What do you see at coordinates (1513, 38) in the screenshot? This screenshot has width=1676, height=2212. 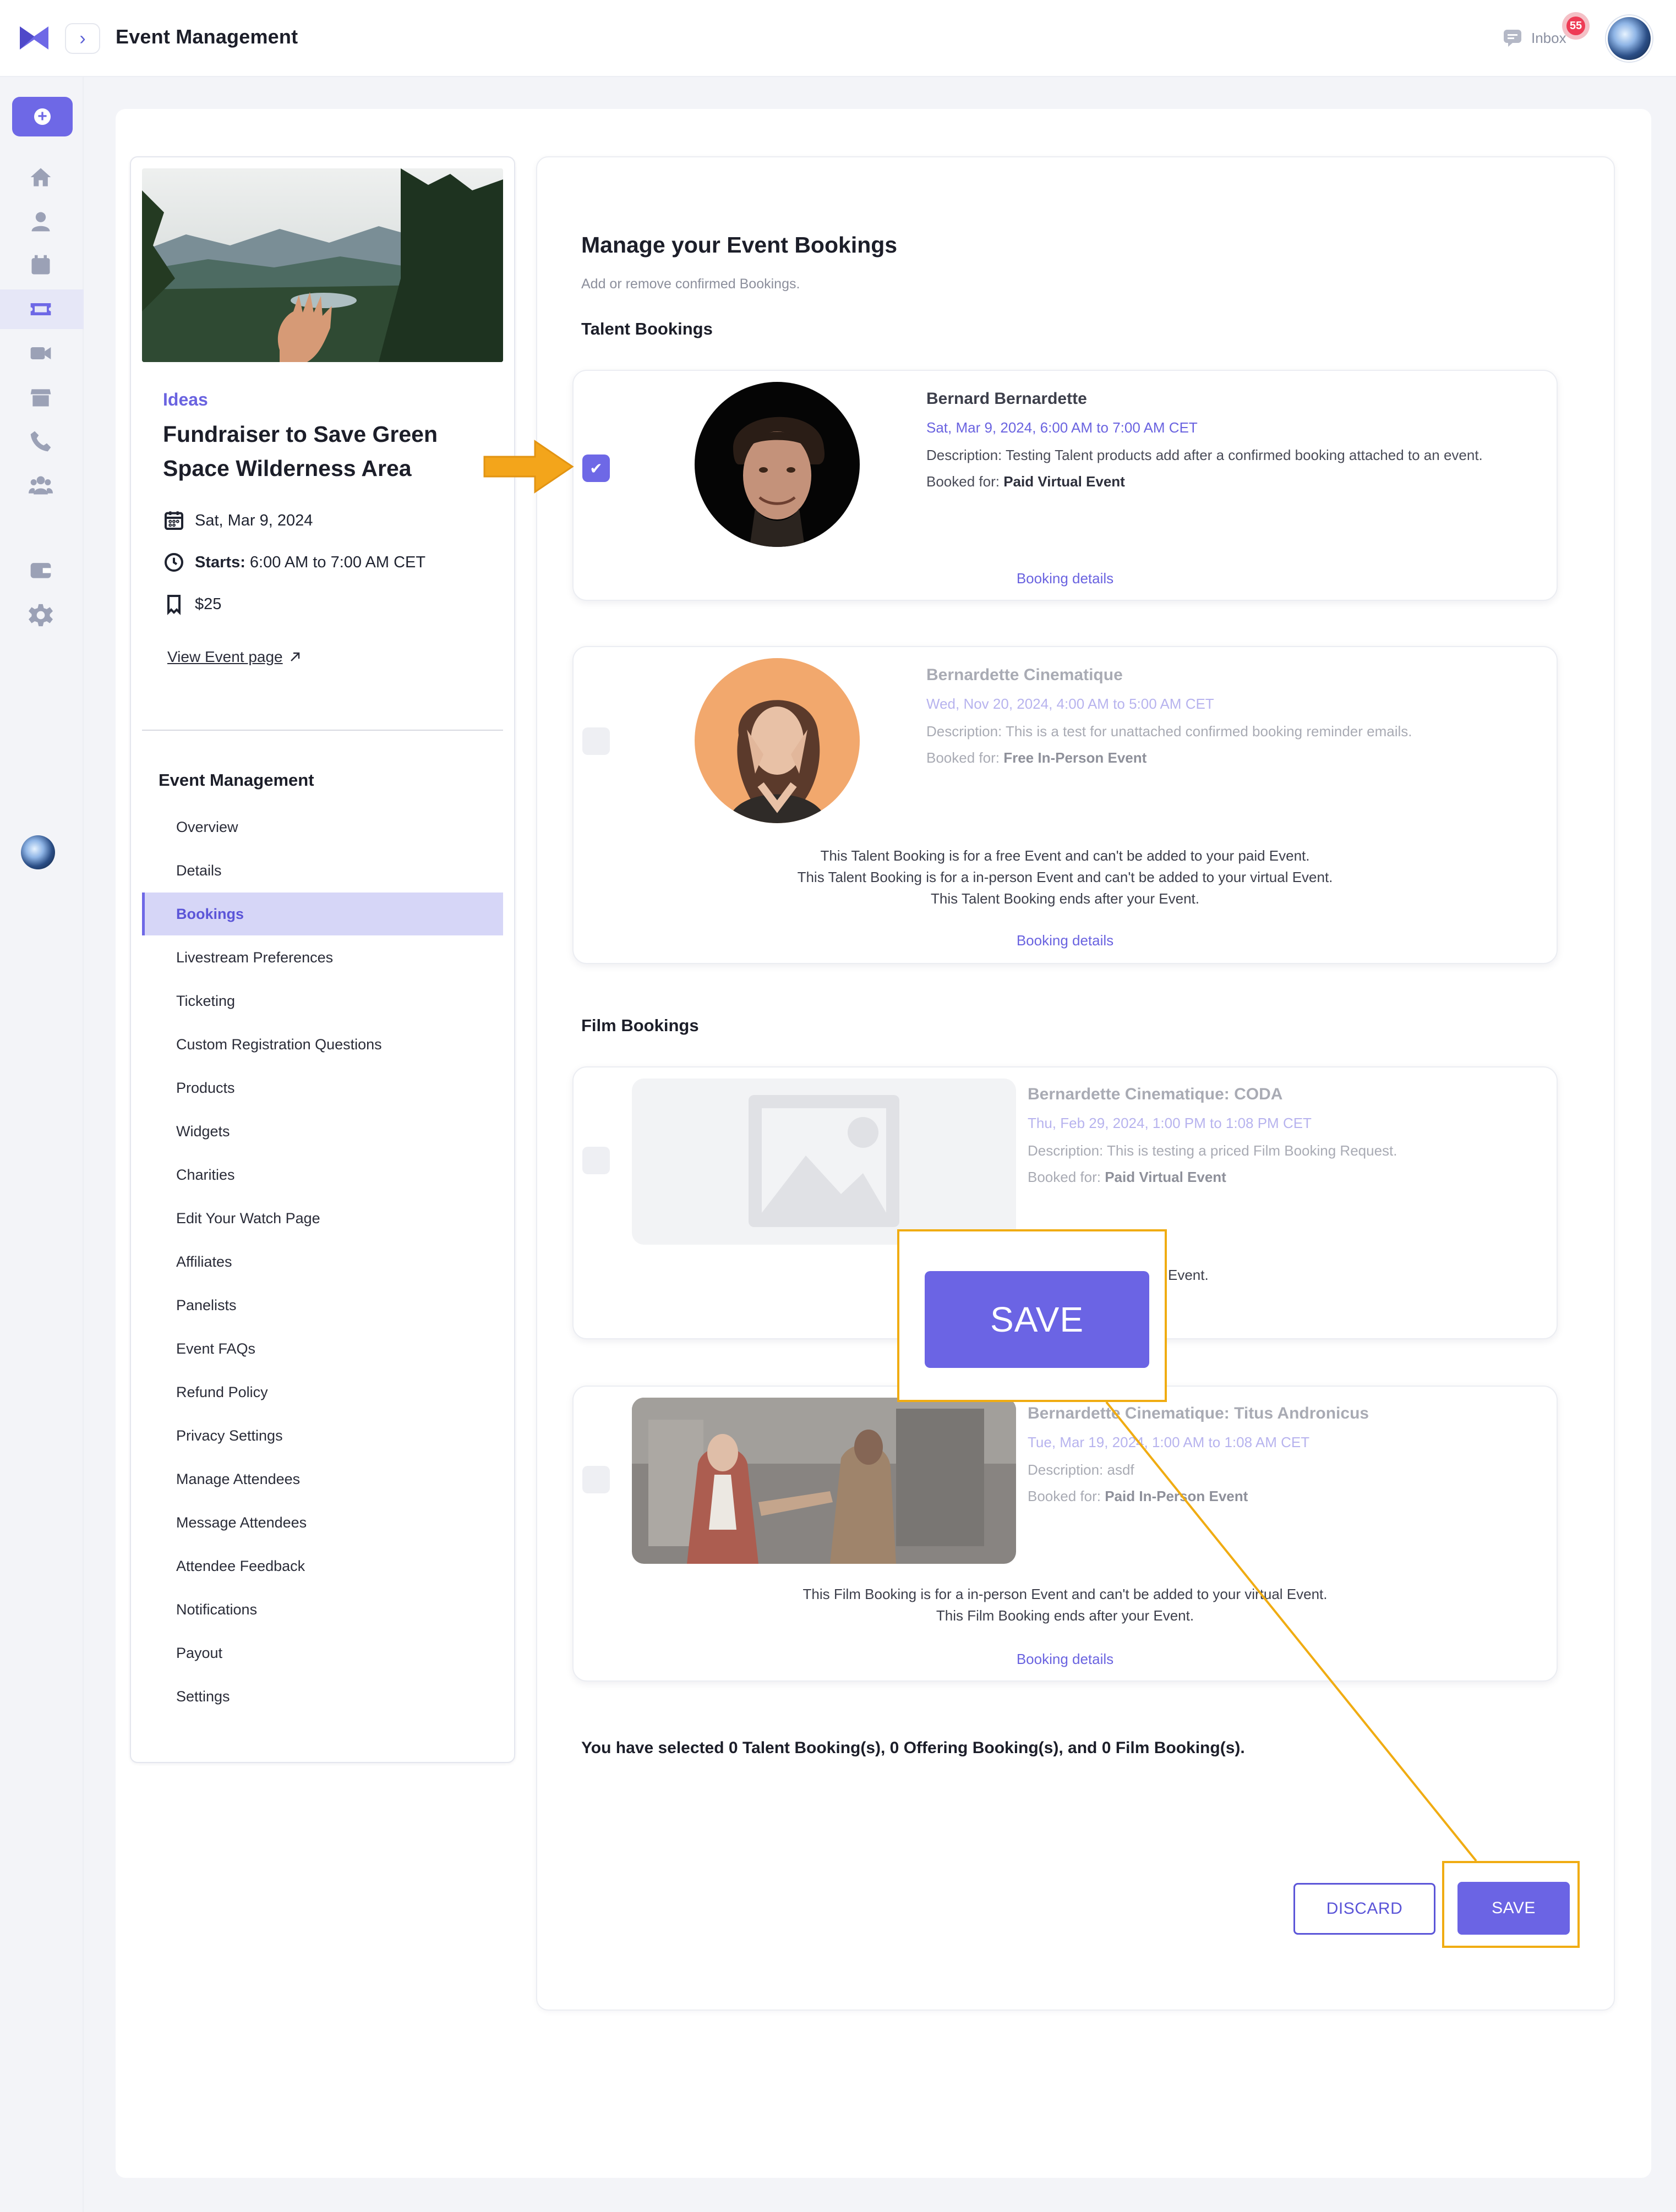 I see `chat-icon` at bounding box center [1513, 38].